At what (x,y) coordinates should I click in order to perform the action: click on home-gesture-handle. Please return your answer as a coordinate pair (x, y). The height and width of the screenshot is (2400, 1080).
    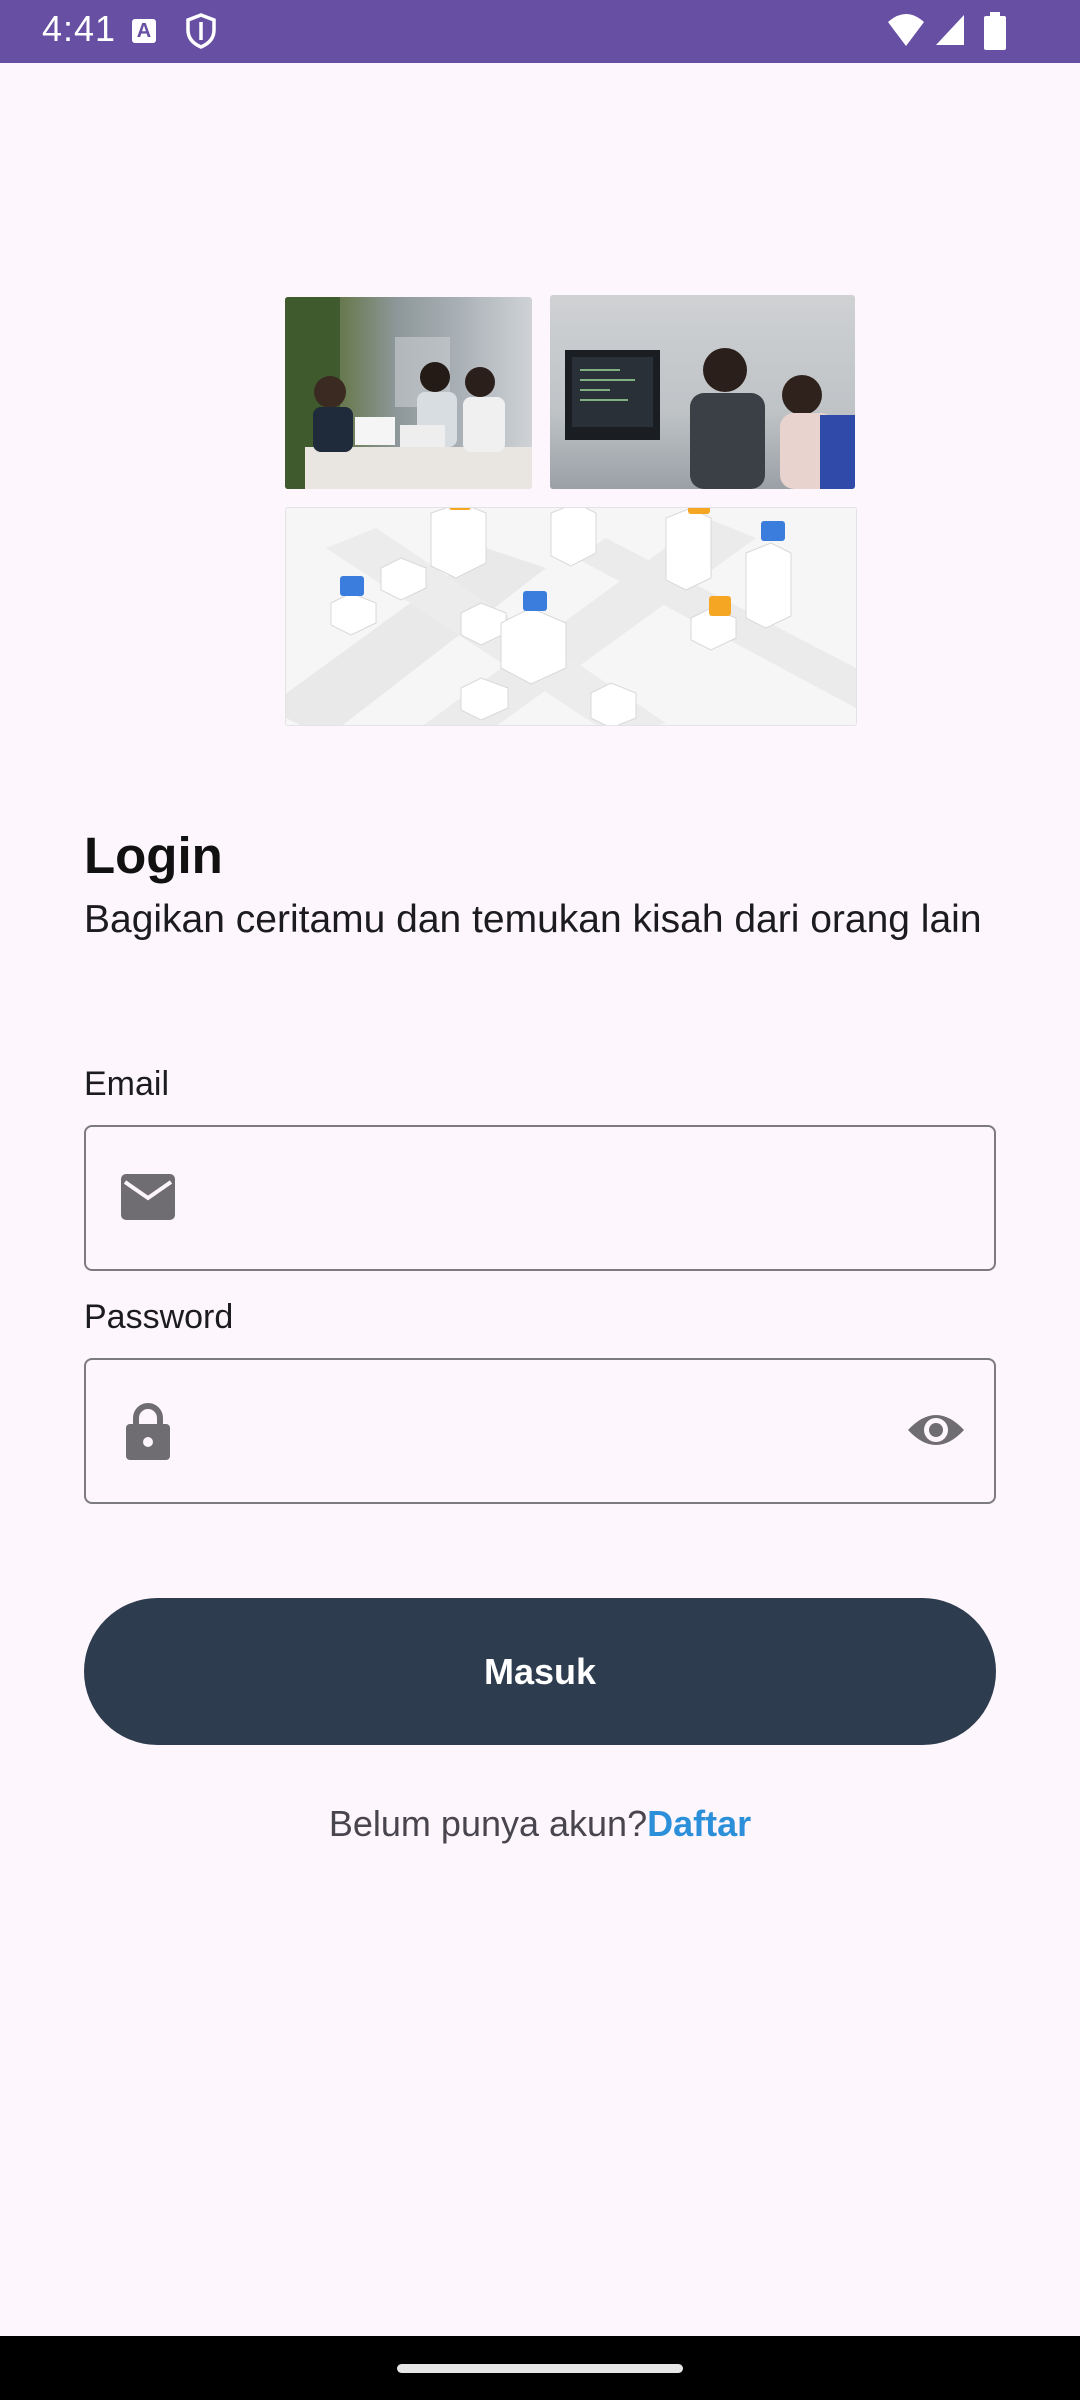
    Looking at the image, I should click on (540, 2368).